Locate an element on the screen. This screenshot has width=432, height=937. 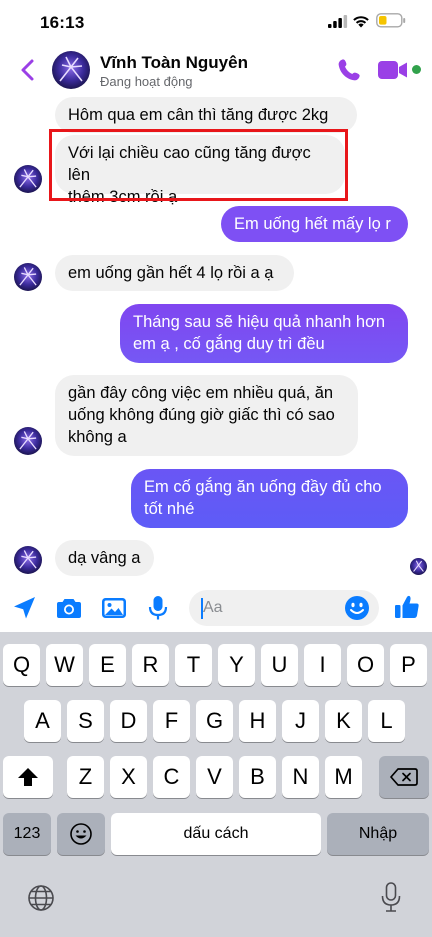
status-bar: 16:13 is located at coordinates (216, 22).